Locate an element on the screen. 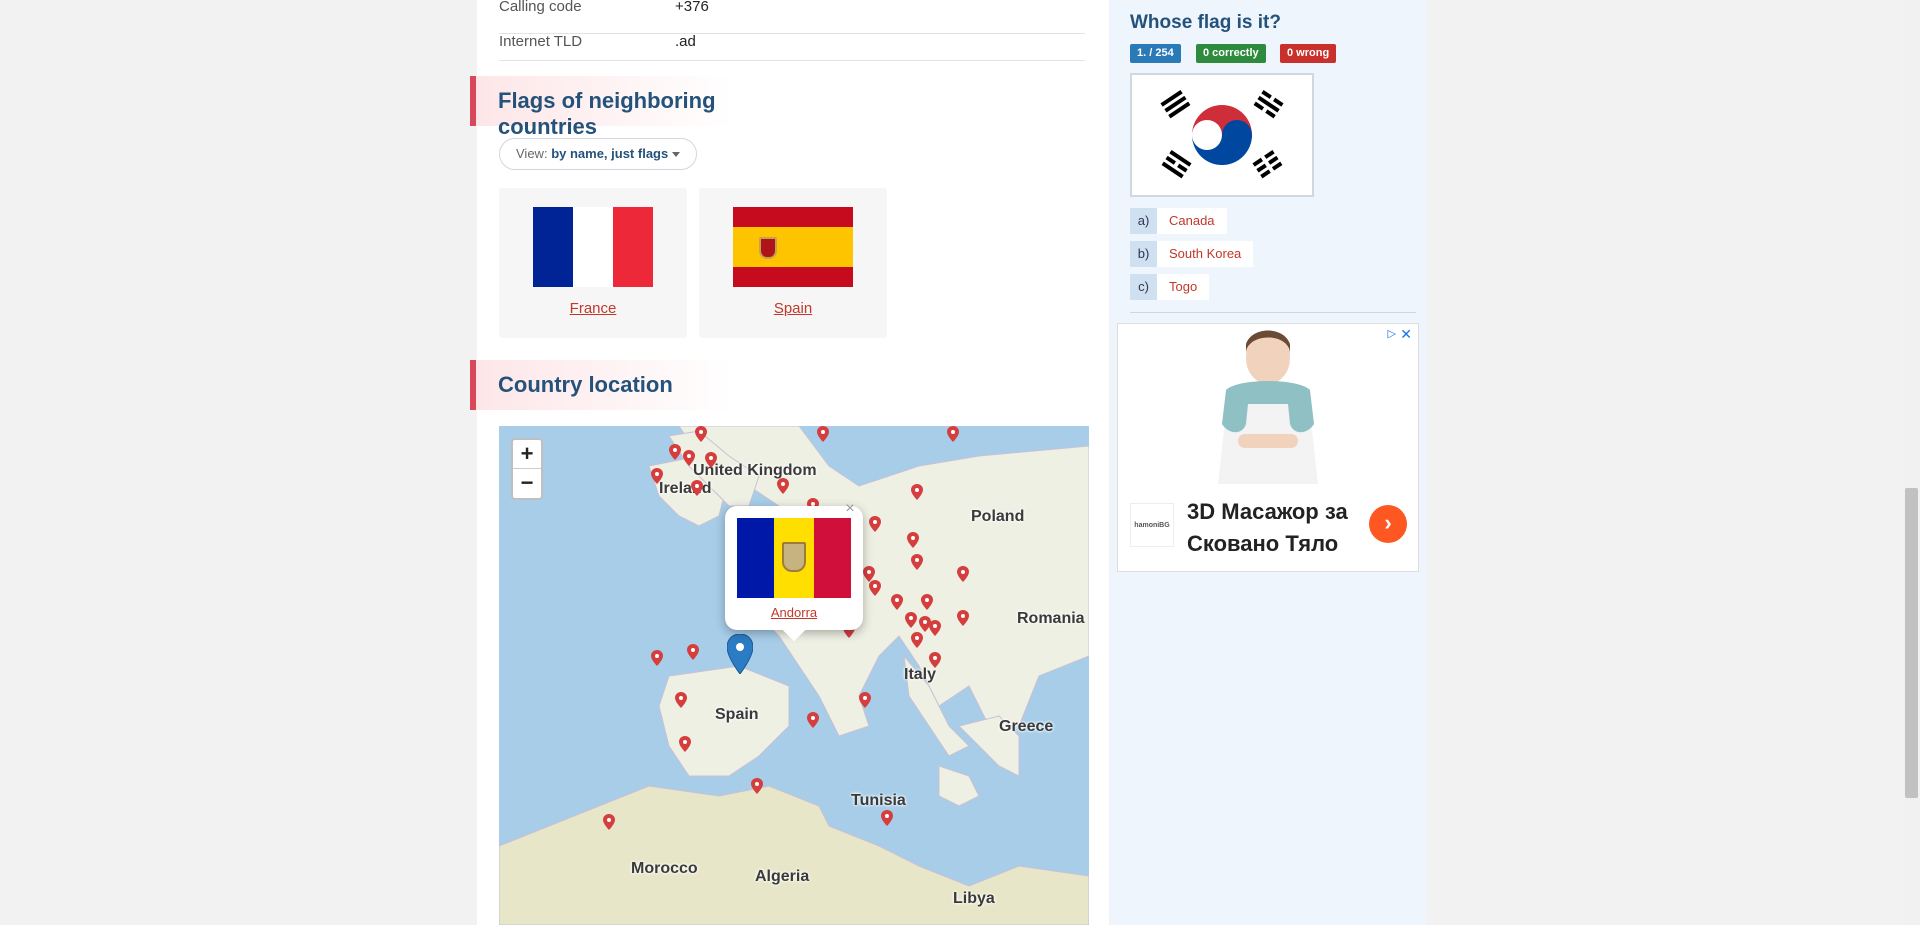  answer-text: South Korea is located at coordinates (1205, 254).